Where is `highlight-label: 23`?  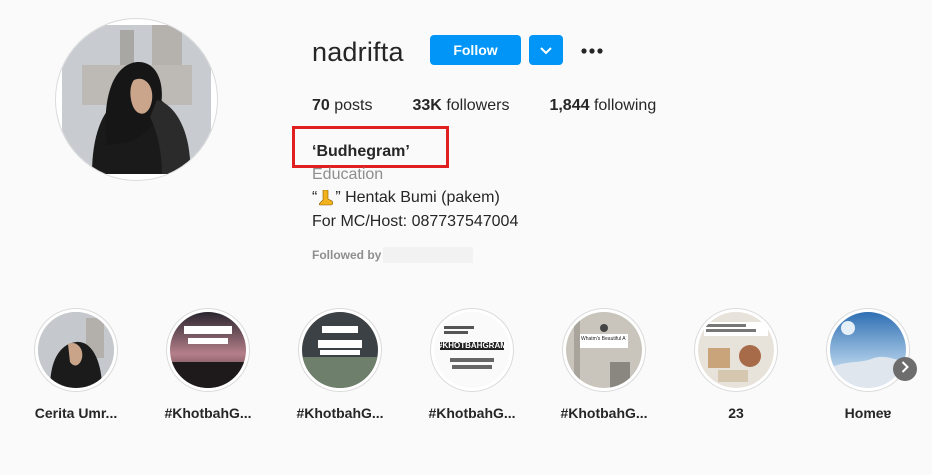 highlight-label: 23 is located at coordinates (736, 413).